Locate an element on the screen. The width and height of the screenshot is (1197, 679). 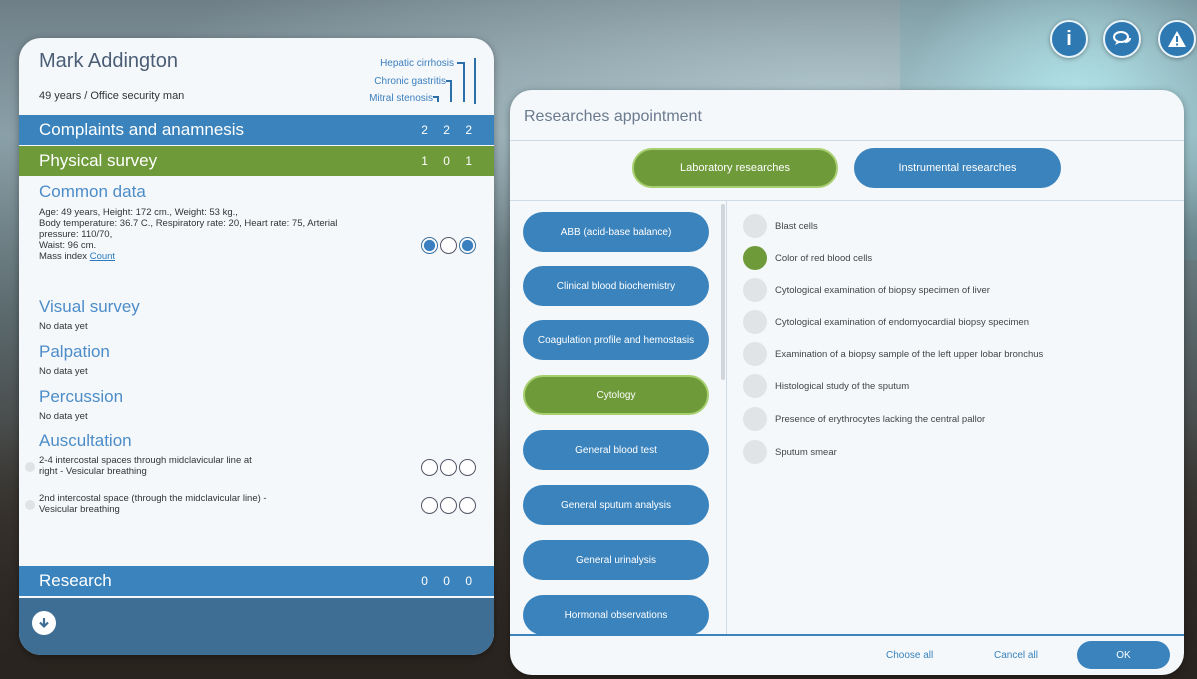
section-label: Research is located at coordinates (75, 580).